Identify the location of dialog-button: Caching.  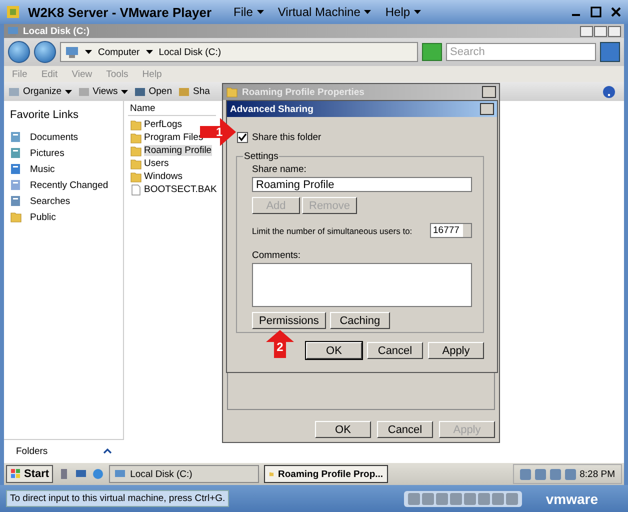
(360, 320).